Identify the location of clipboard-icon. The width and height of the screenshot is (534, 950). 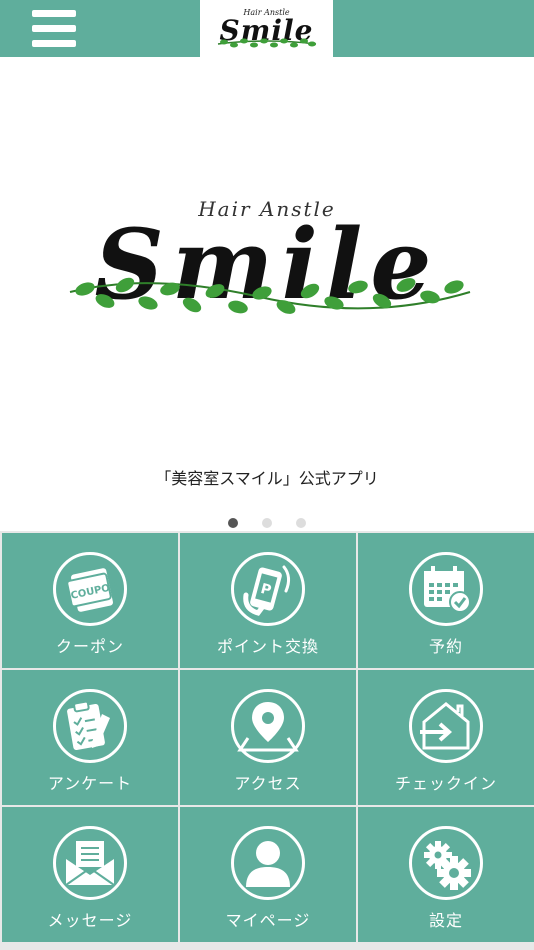
(90, 726).